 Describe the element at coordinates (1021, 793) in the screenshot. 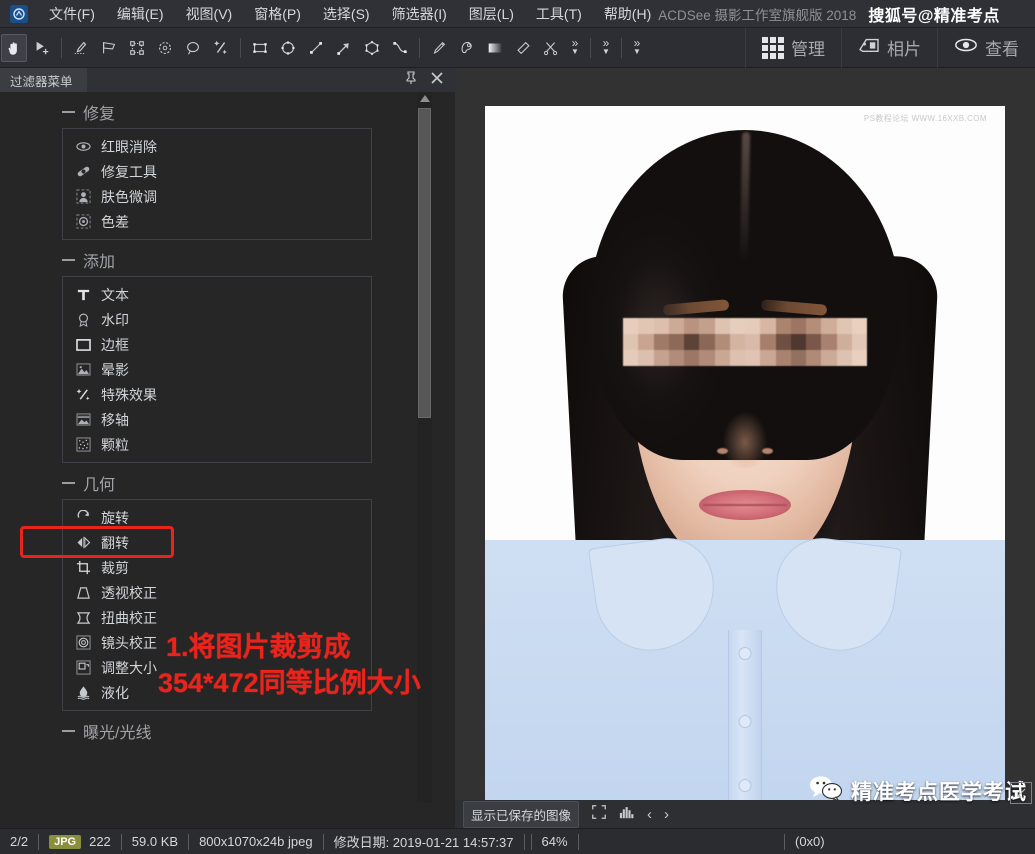

I see `resize-grip-icon` at that location.